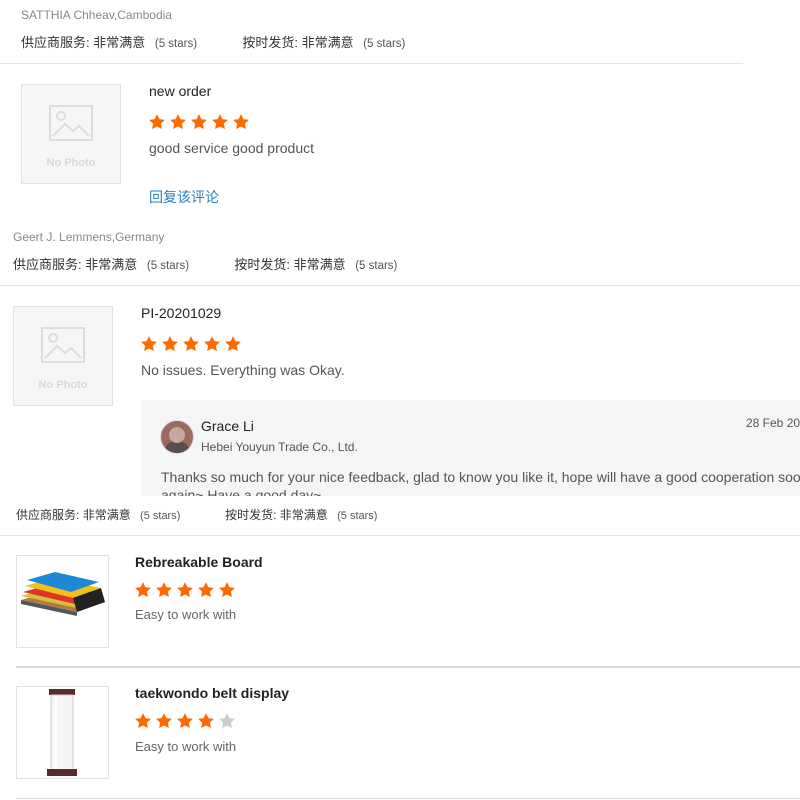 The image size is (800, 800). I want to click on reply-text-line-2: again~ Have a good day~, so click(241, 491).